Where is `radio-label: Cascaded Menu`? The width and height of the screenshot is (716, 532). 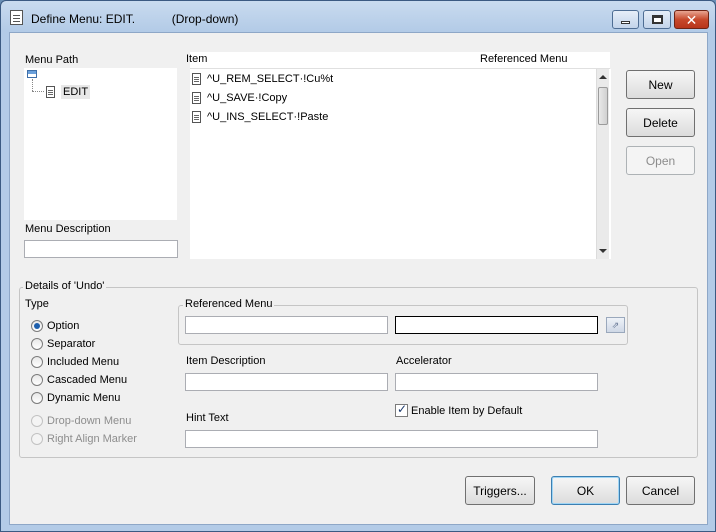 radio-label: Cascaded Menu is located at coordinates (87, 380).